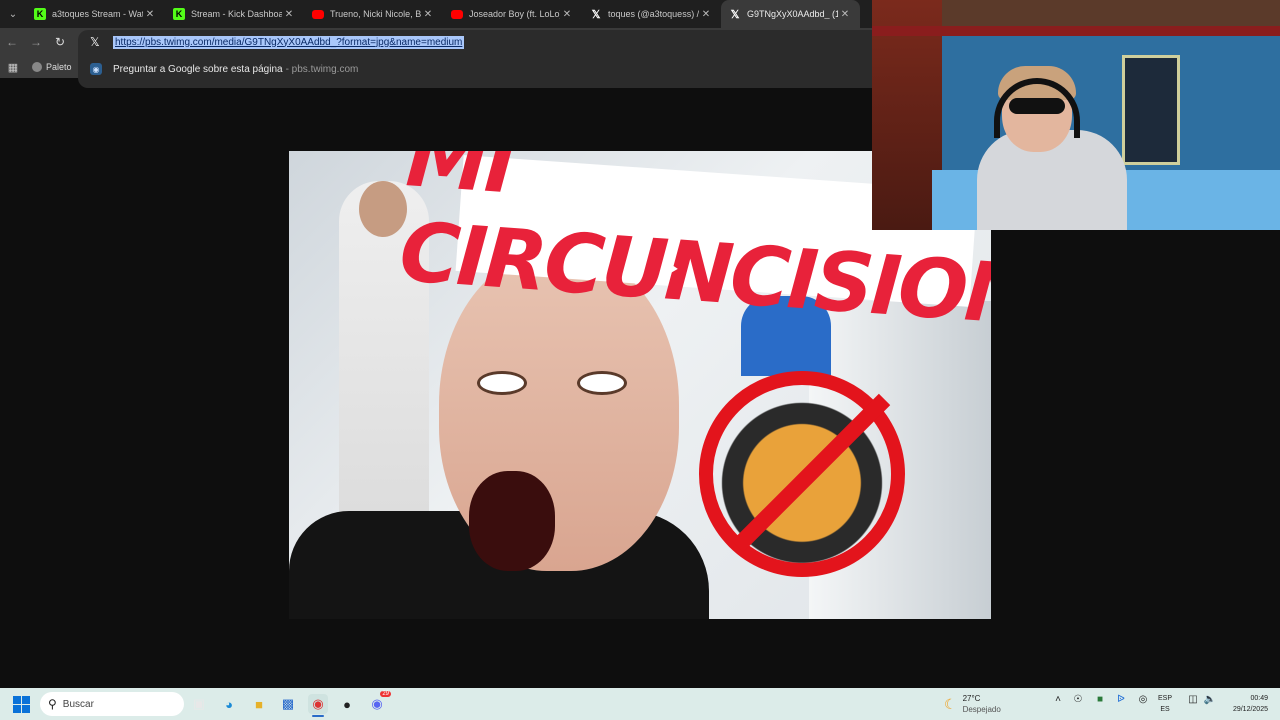 The image size is (1280, 720). What do you see at coordinates (318, 705) in the screenshot?
I see `chrome-icon: ◉` at bounding box center [318, 705].